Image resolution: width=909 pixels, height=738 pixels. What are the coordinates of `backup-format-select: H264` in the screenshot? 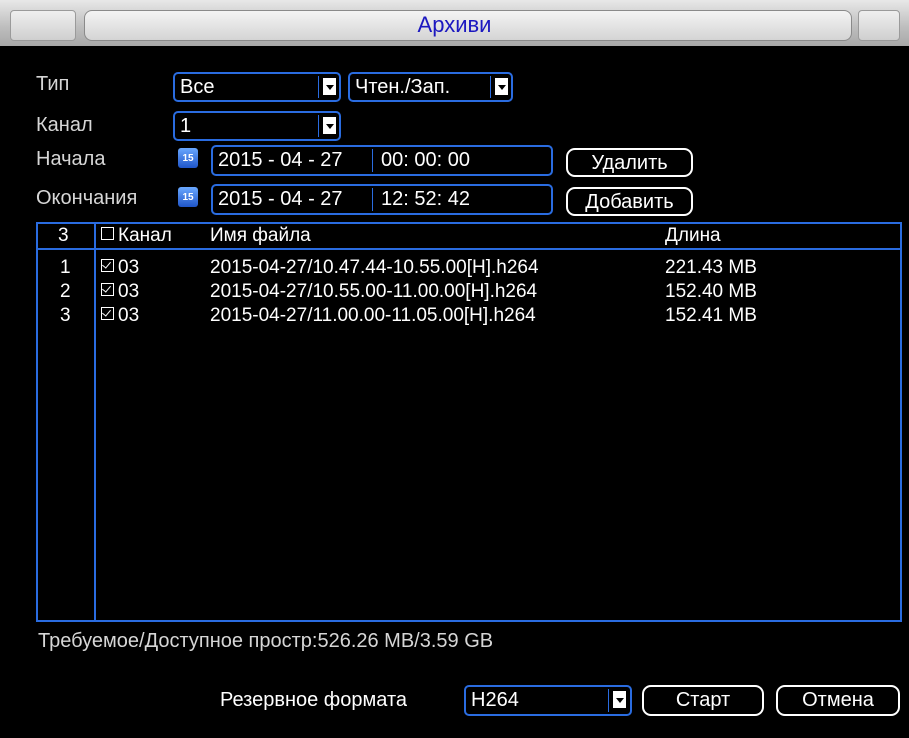 It's located at (548, 700).